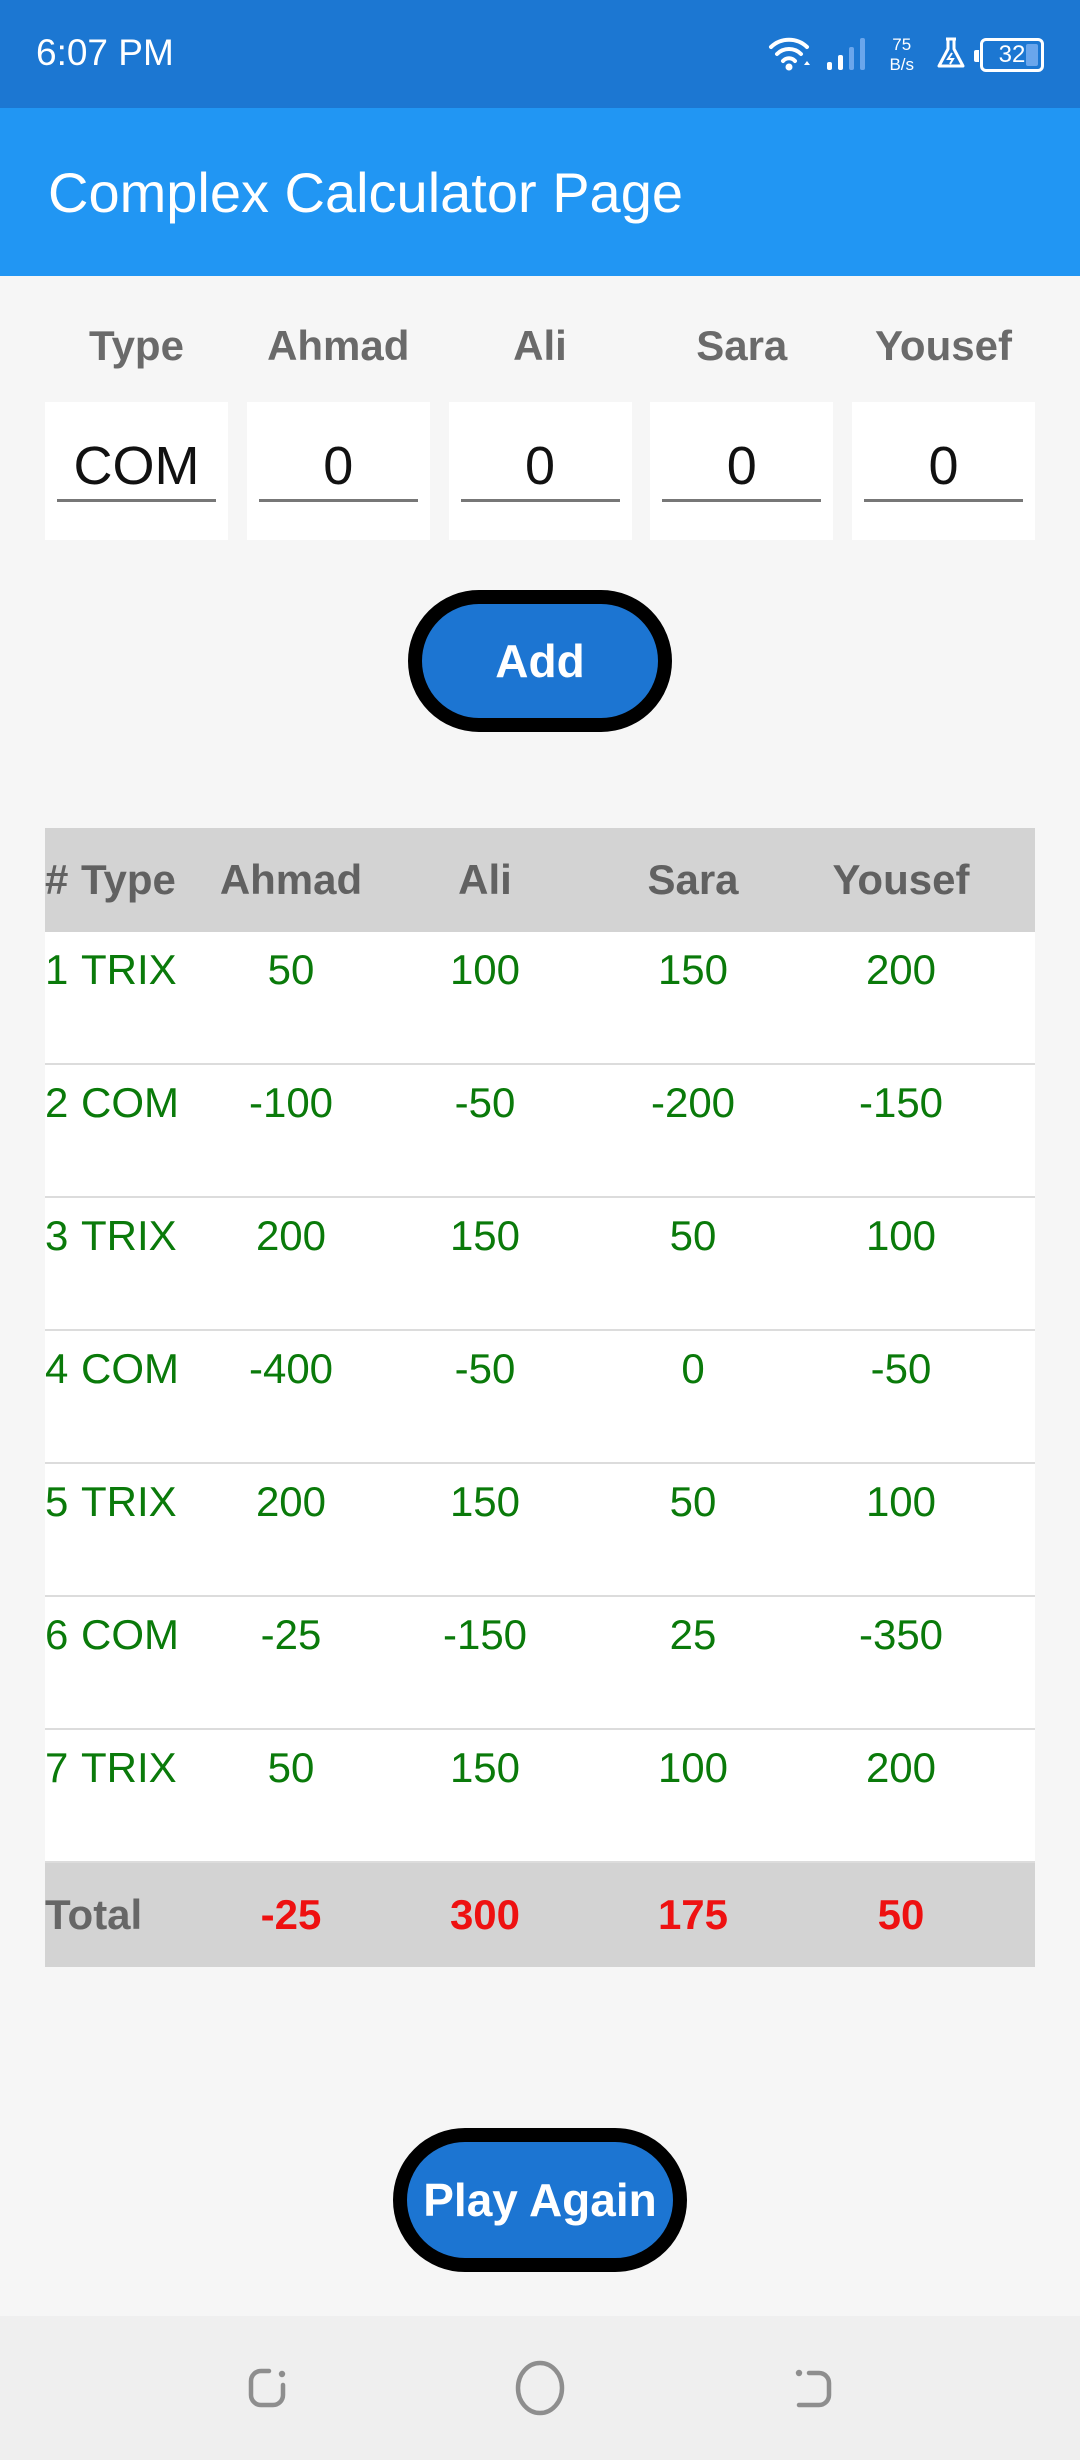  What do you see at coordinates (540, 661) in the screenshot?
I see `add-button: Add` at bounding box center [540, 661].